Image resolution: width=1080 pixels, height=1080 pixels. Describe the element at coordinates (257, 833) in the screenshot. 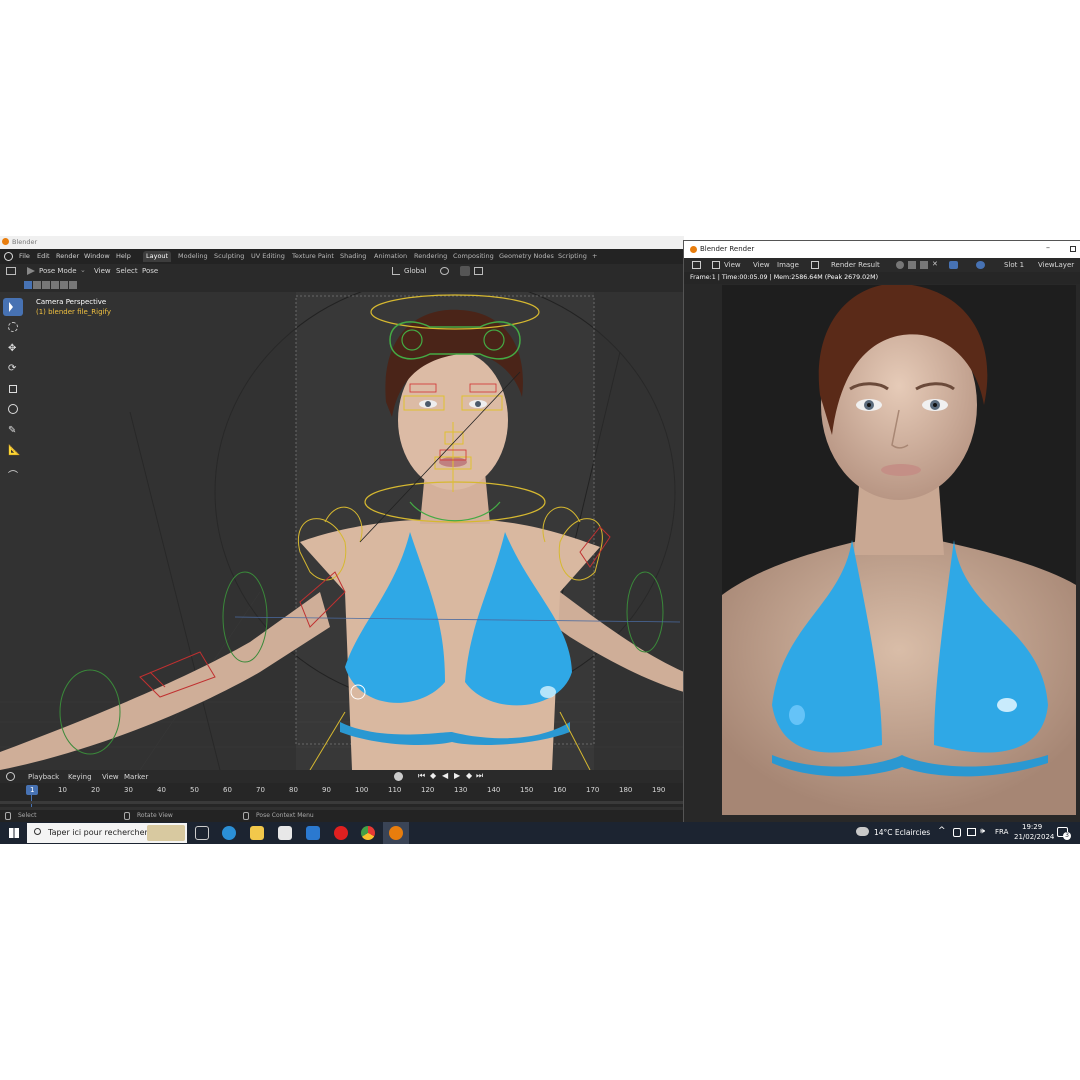

I see `file-explorer-icon` at that location.